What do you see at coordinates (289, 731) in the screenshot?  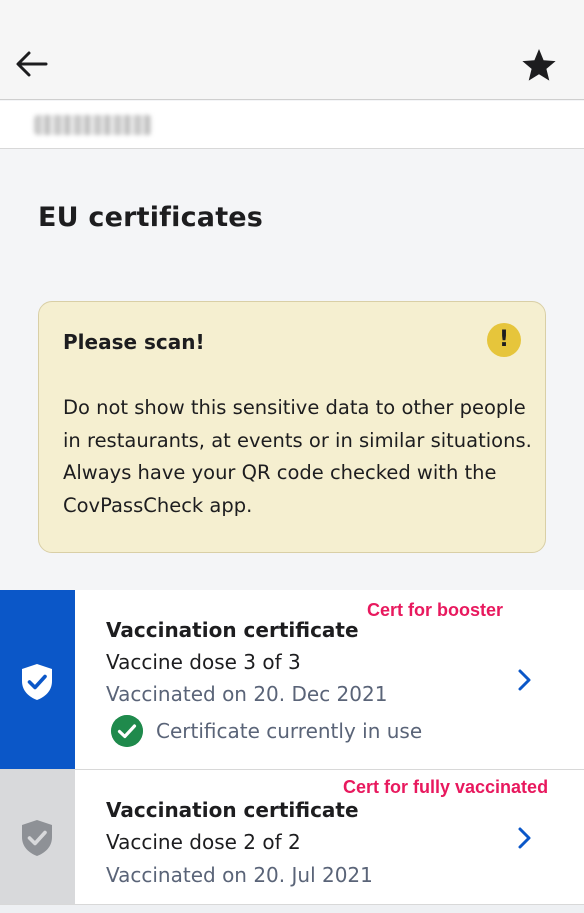 I see `certificate-status-text: Certificate currently in use` at bounding box center [289, 731].